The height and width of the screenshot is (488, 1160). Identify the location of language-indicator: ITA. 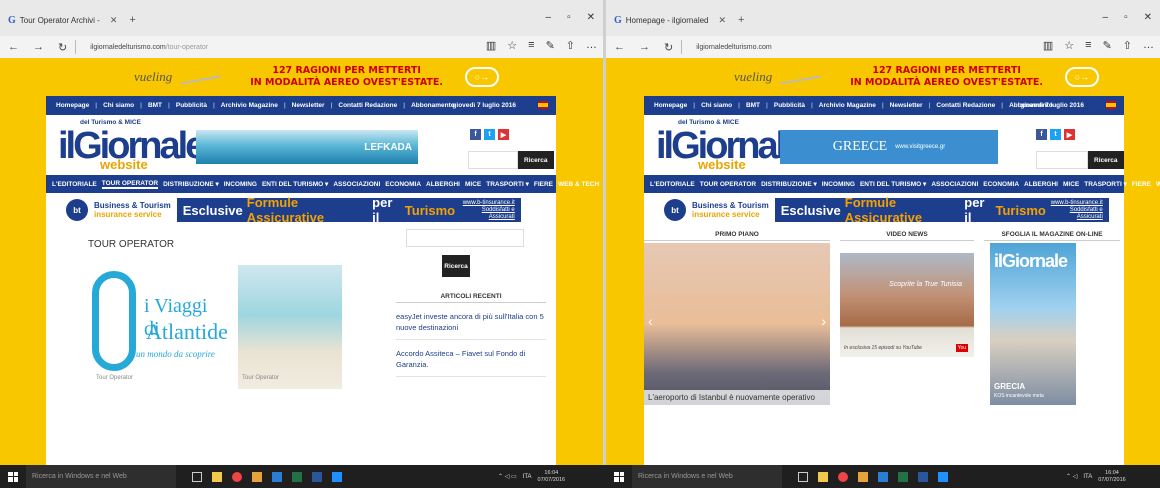
(1087, 477).